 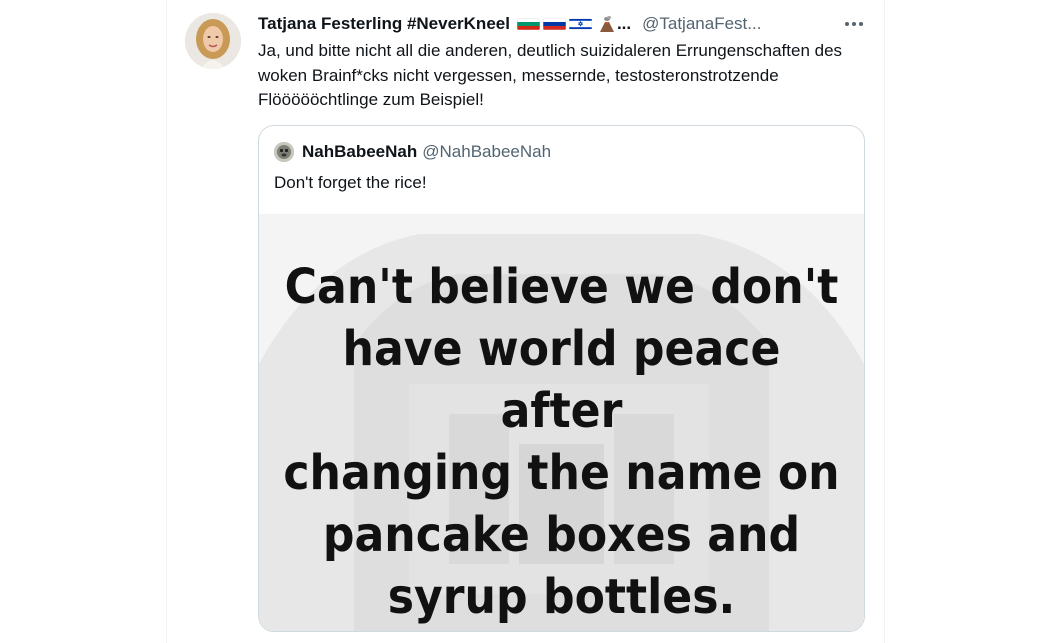 I want to click on more-horizontal-icon, so click(x=854, y=24).